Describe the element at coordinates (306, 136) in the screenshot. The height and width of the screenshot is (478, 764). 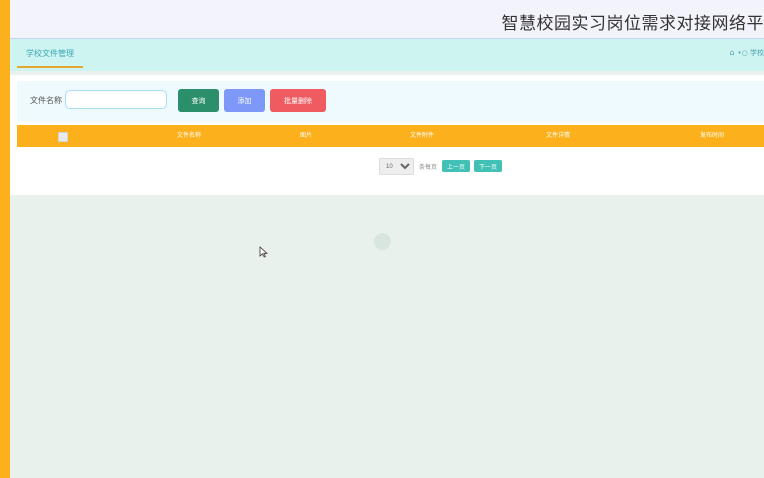
I see `column-header-image: 图片` at that location.